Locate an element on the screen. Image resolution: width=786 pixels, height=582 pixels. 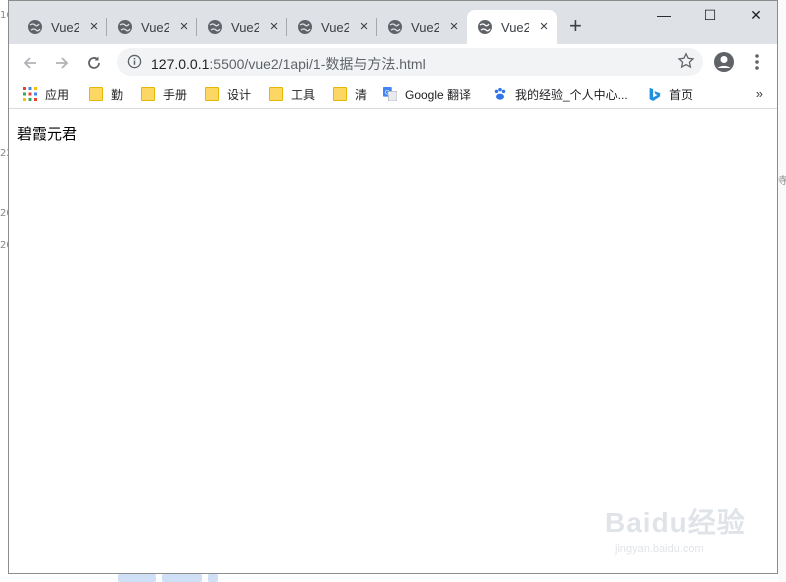
back-button is located at coordinates (30, 63).